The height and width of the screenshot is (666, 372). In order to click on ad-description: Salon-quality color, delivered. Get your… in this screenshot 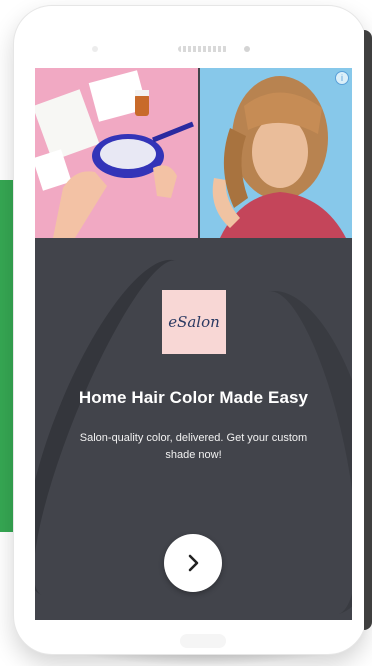, I will do `click(193, 446)`.